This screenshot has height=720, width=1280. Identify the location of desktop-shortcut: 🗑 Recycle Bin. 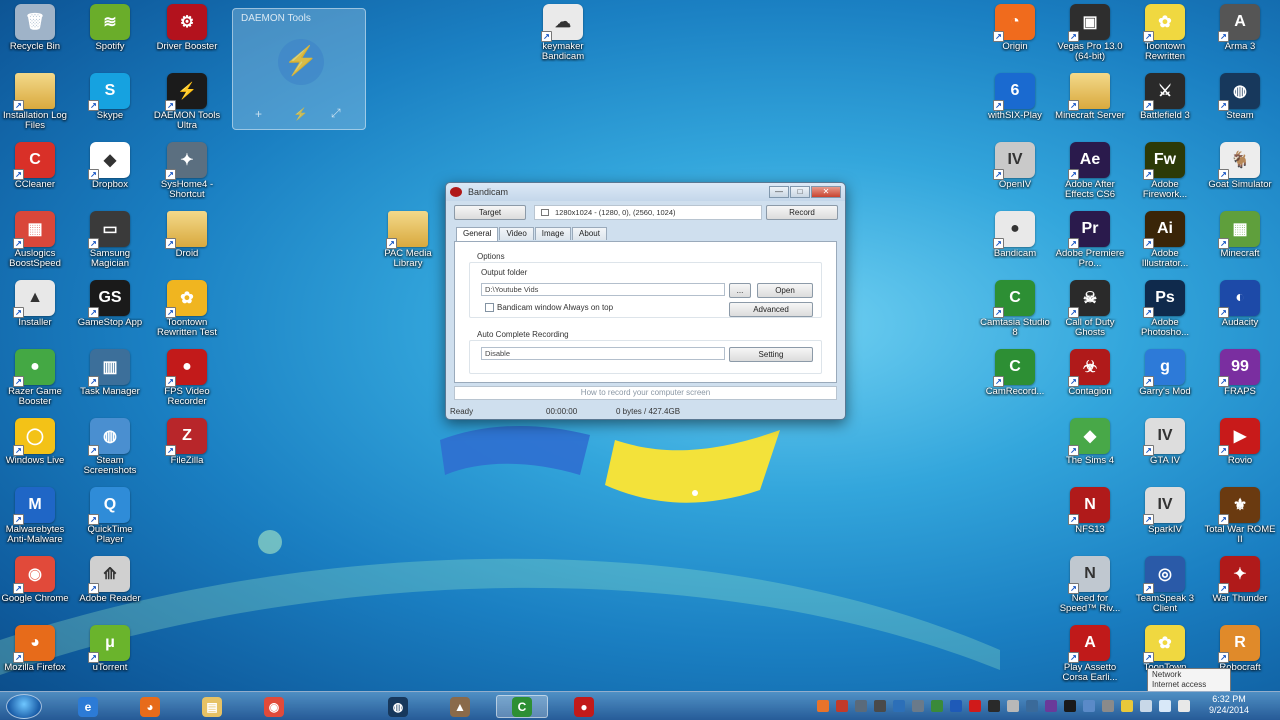
(35, 37).